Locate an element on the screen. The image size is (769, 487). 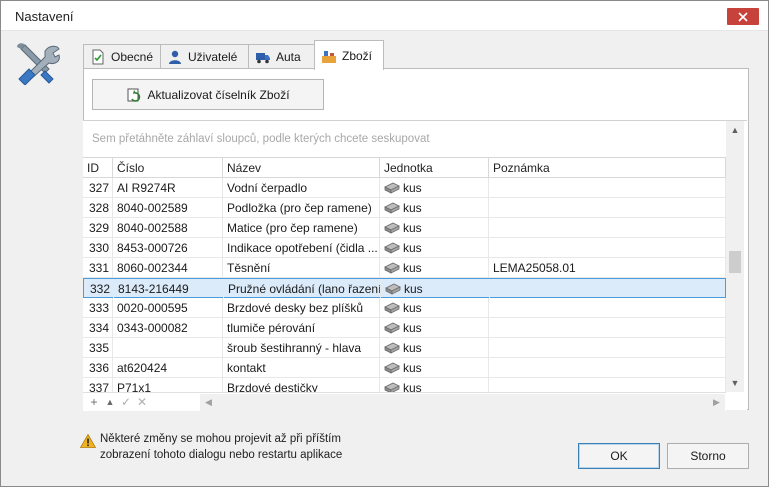
table-row: 335 šroub šestihranný - hlava kus is located at coordinates (404, 348).